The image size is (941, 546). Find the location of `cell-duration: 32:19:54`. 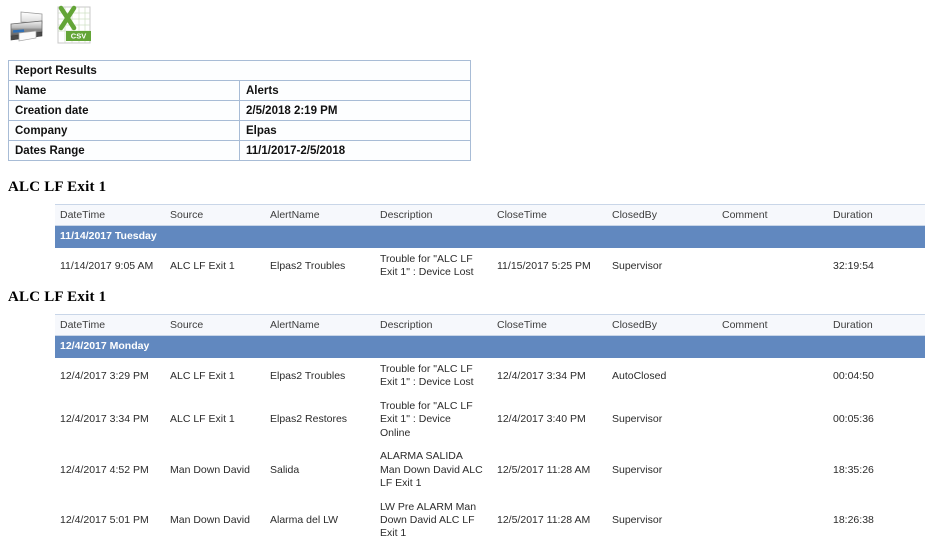

cell-duration: 32:19:54 is located at coordinates (853, 265).